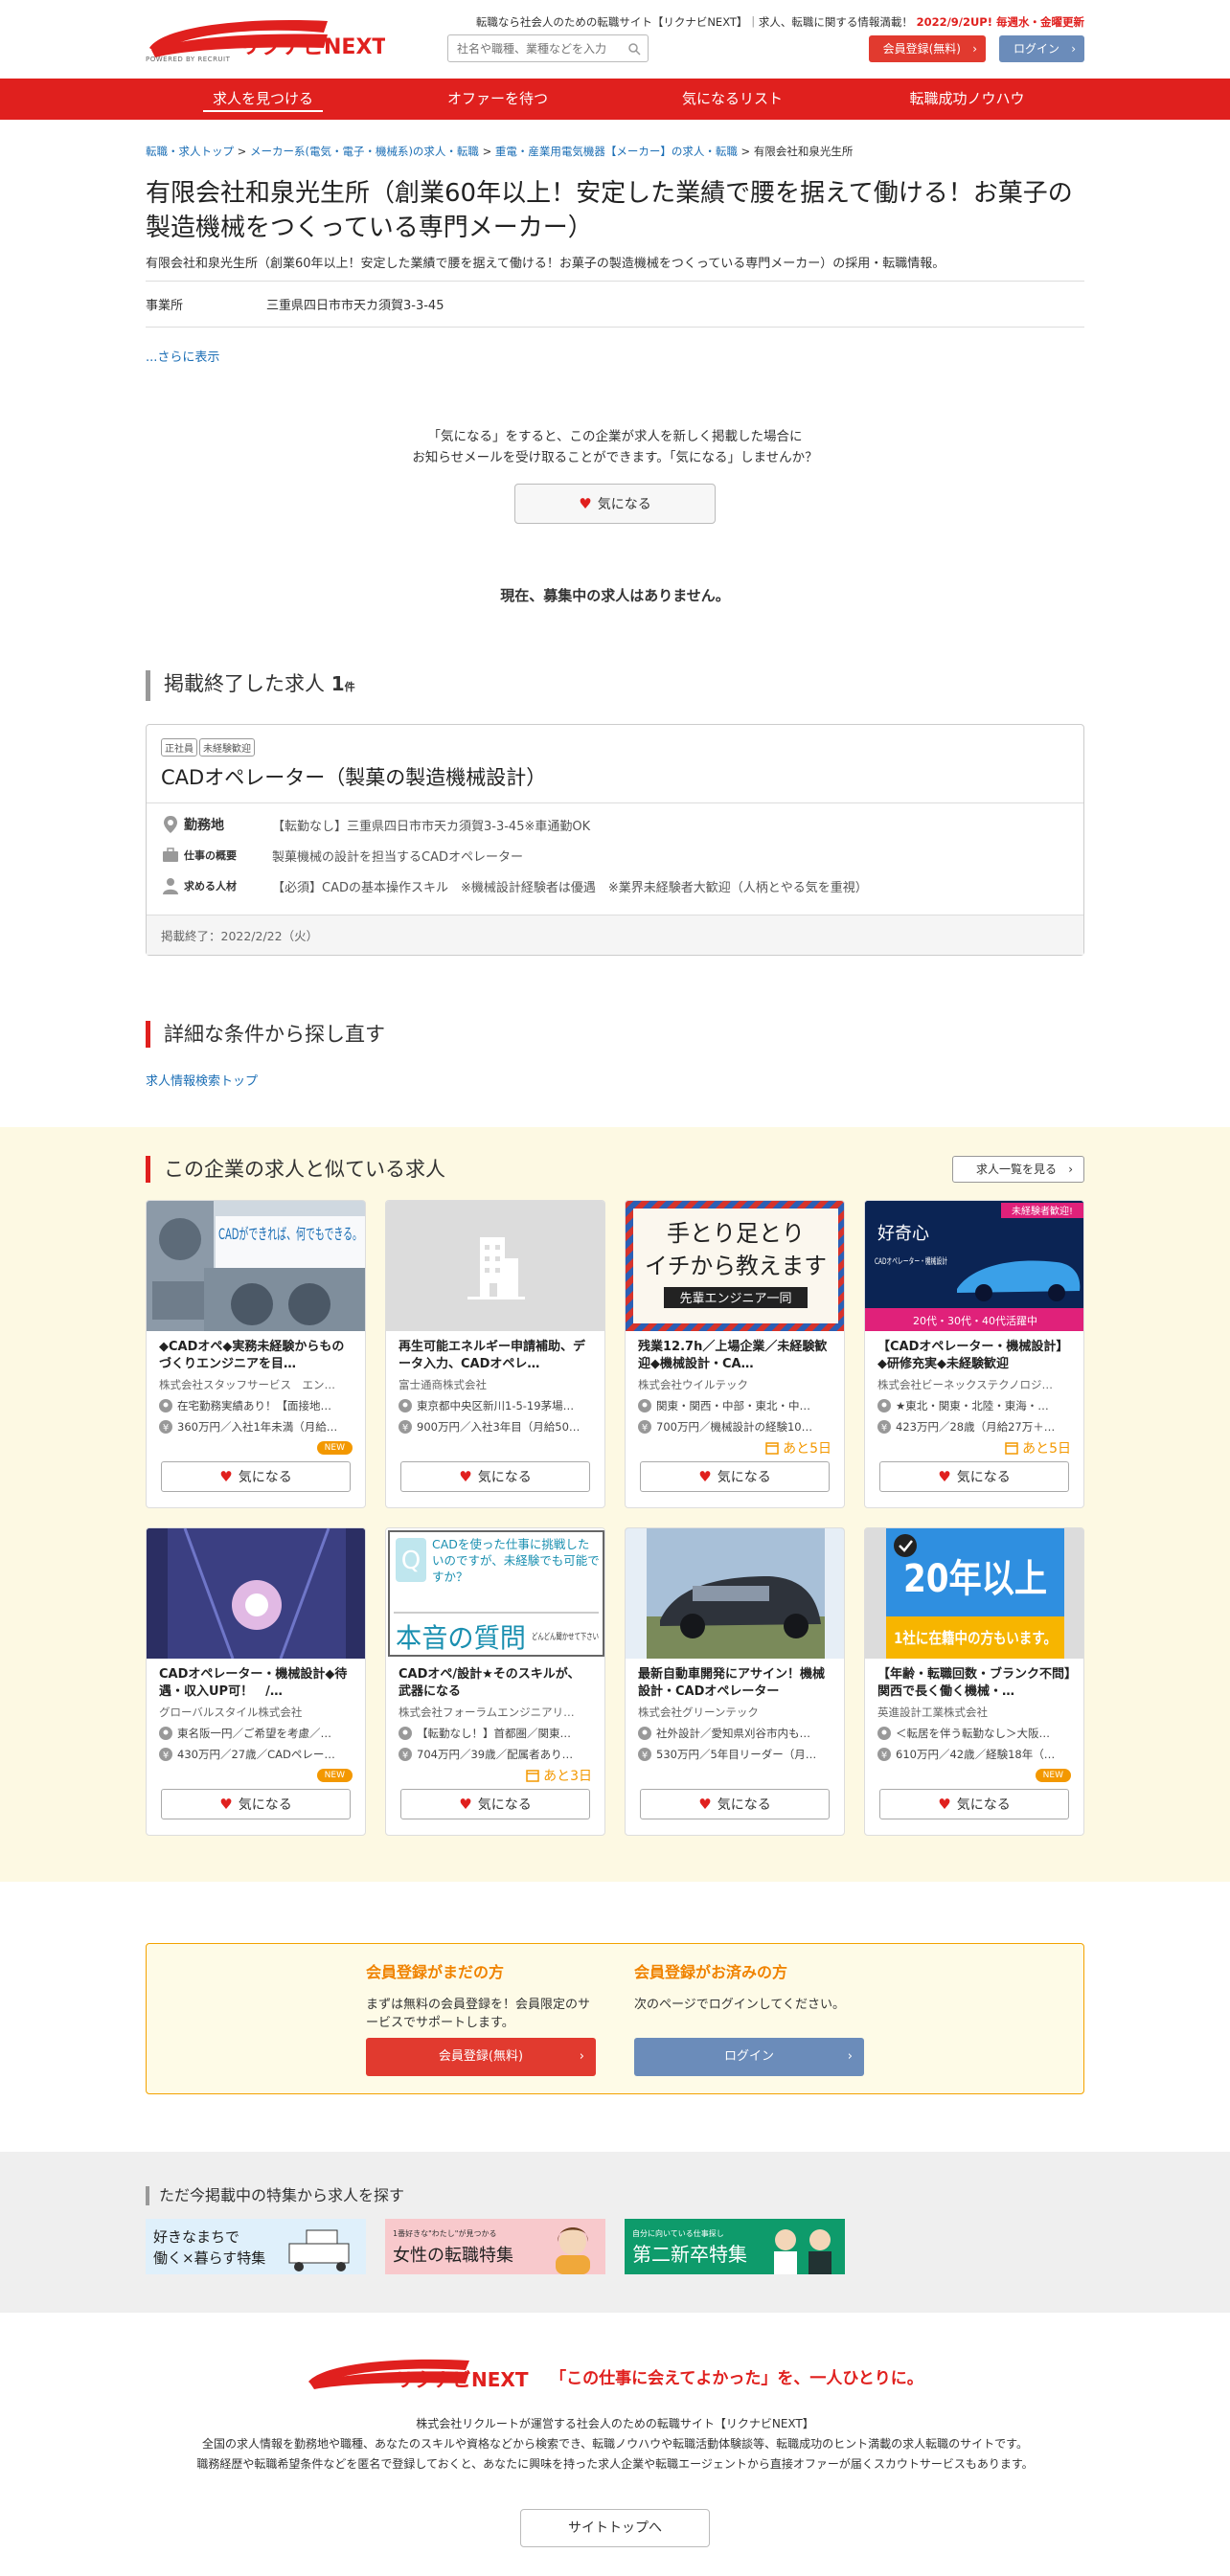  What do you see at coordinates (166, 1733) in the screenshot?
I see `location-pin-icon` at bounding box center [166, 1733].